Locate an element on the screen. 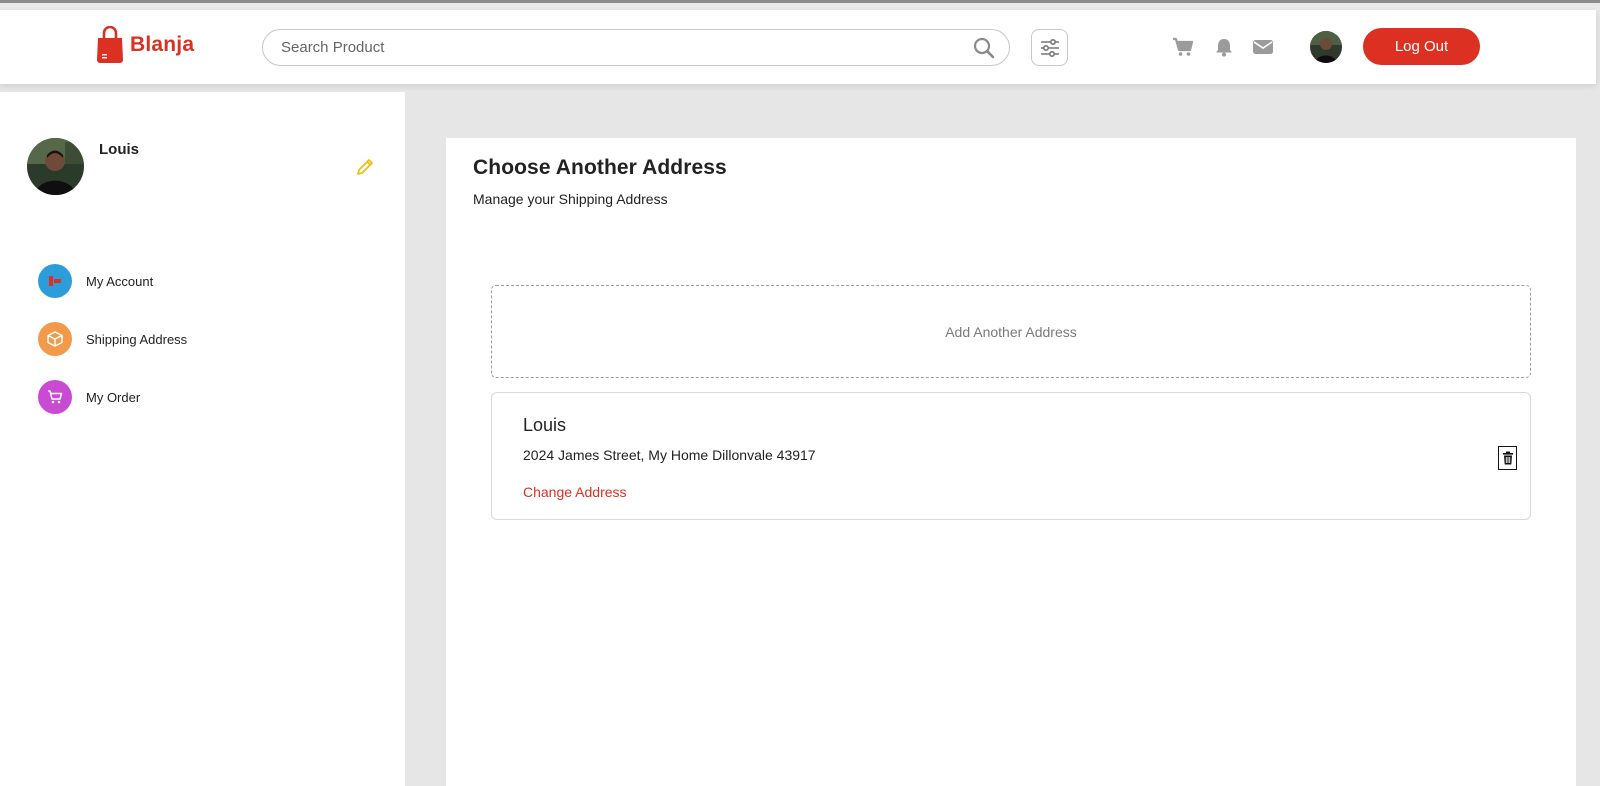 The width and height of the screenshot is (1600, 786). change-address-link: Change Address is located at coordinates (575, 492).